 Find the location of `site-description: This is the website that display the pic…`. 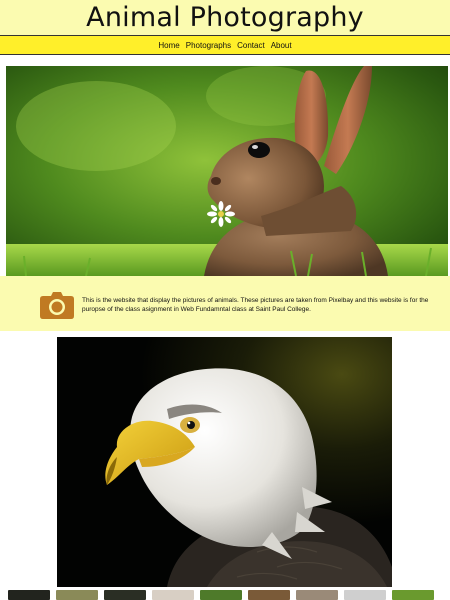

site-description: This is the website that display the pic… is located at coordinates (255, 304).